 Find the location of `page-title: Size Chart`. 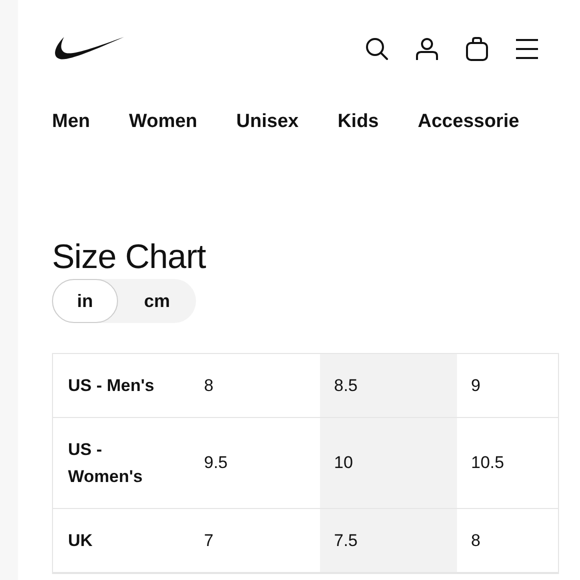

page-title: Size Chart is located at coordinates (129, 257).